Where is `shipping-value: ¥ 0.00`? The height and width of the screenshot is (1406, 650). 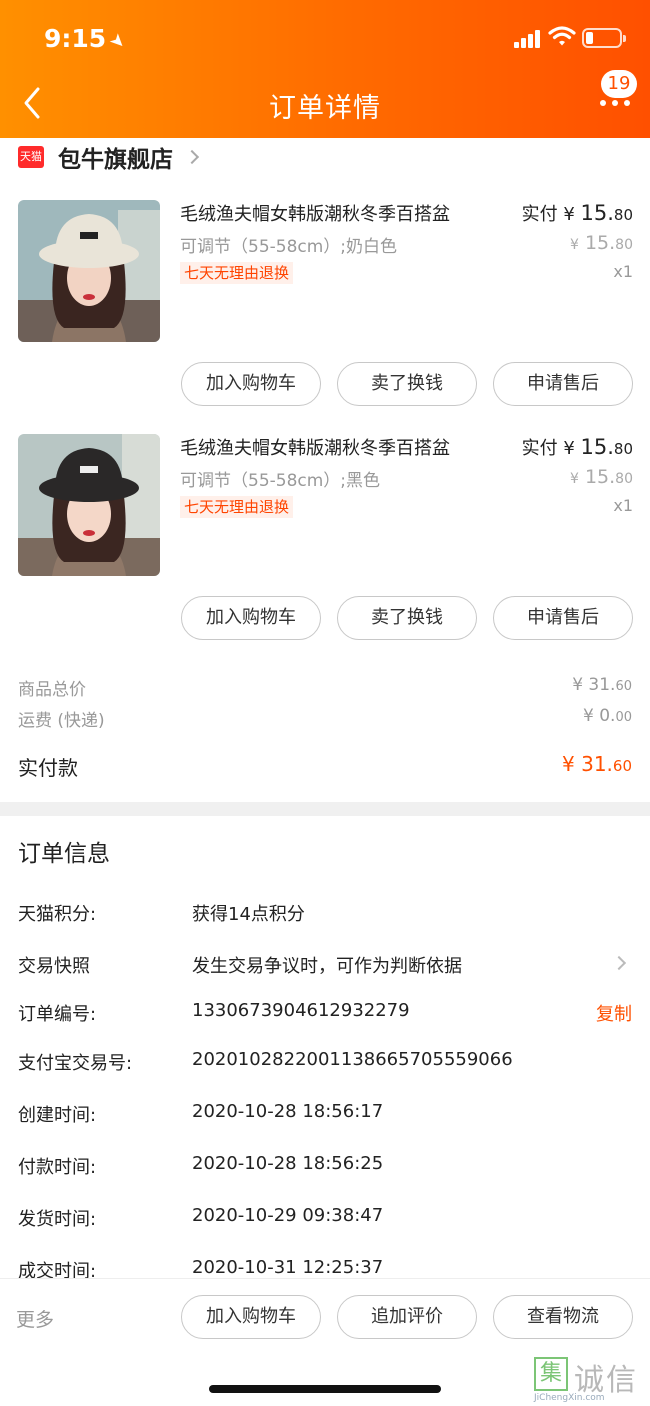
shipping-value: ¥ 0.00 is located at coordinates (607, 716).